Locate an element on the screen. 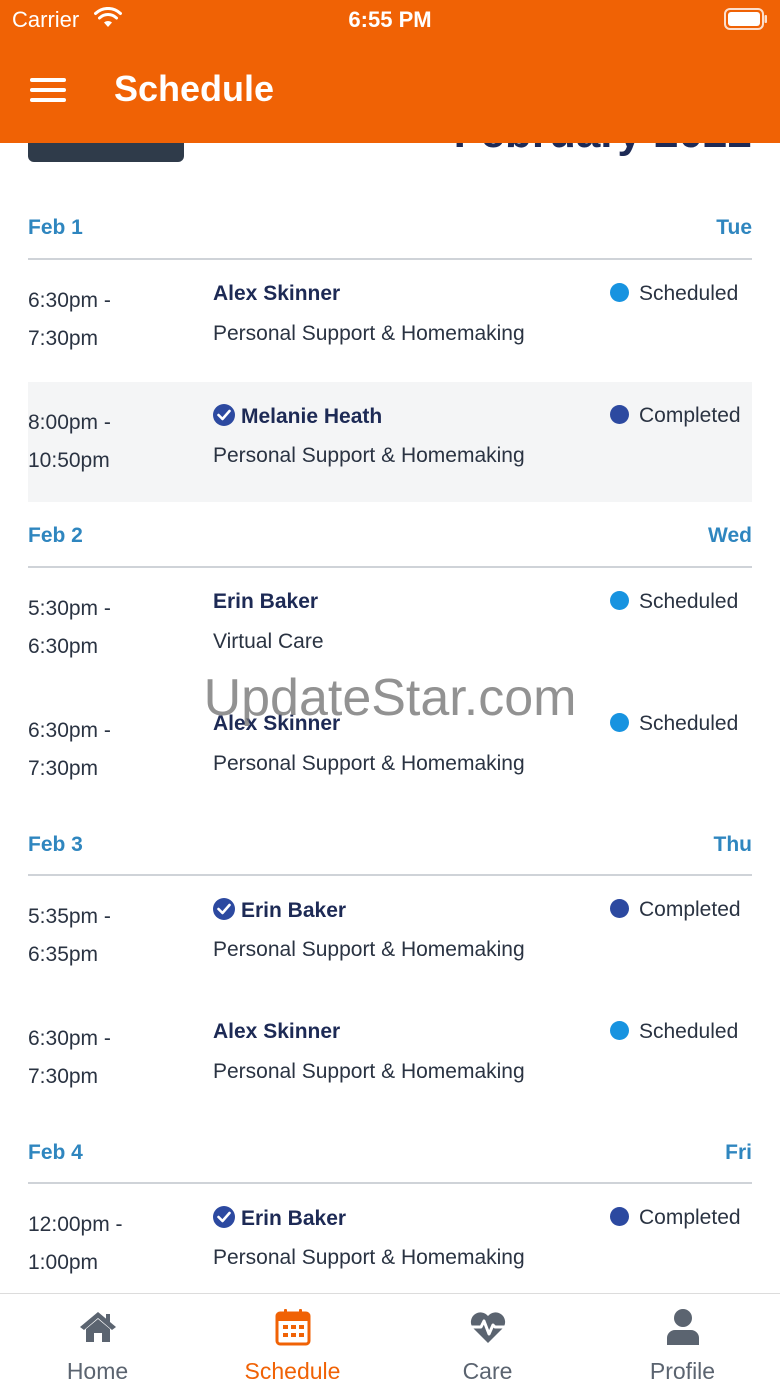  tab-label: Schedule is located at coordinates (292, 1371).